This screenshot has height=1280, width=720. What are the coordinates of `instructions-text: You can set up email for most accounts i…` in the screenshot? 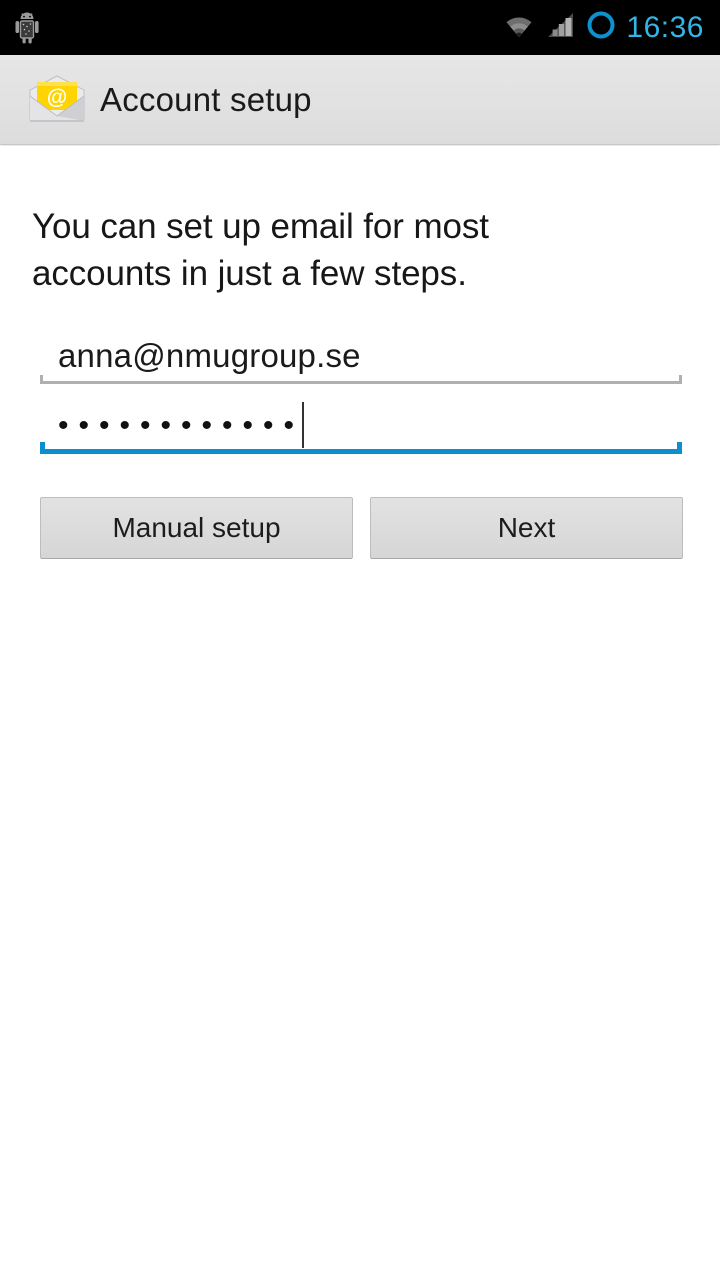 It's located at (260, 250).